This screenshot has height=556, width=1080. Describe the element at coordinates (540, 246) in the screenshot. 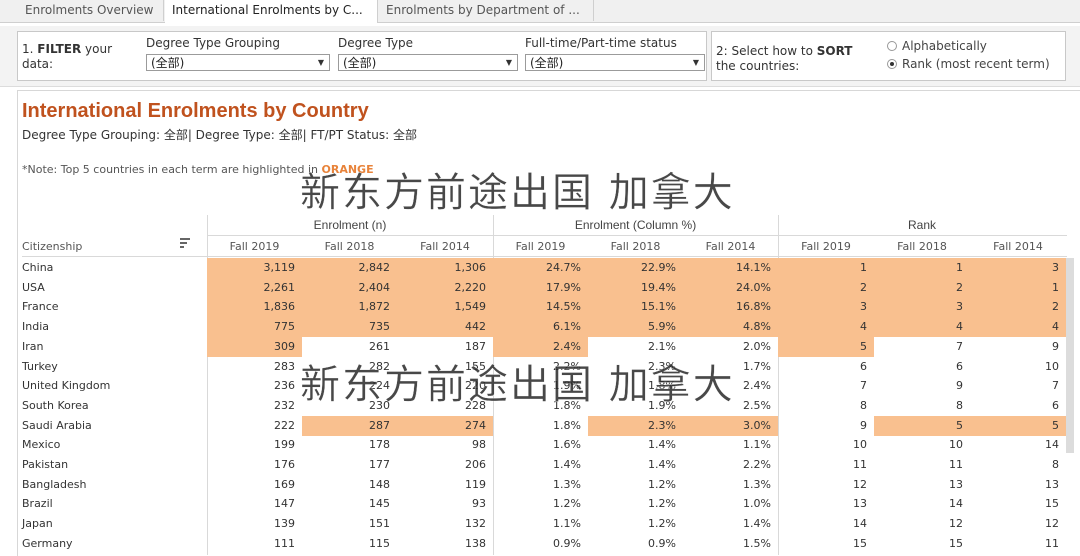

I see `column-header: Fall 2019` at that location.